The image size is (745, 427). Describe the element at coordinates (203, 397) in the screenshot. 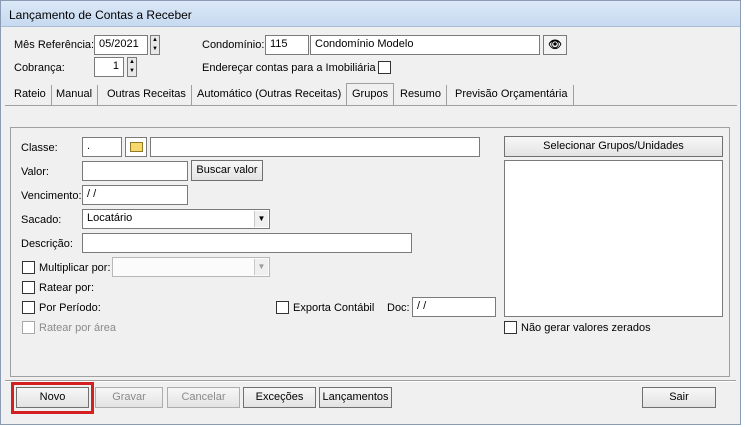

I see `cancelar-button: Cancelar` at that location.